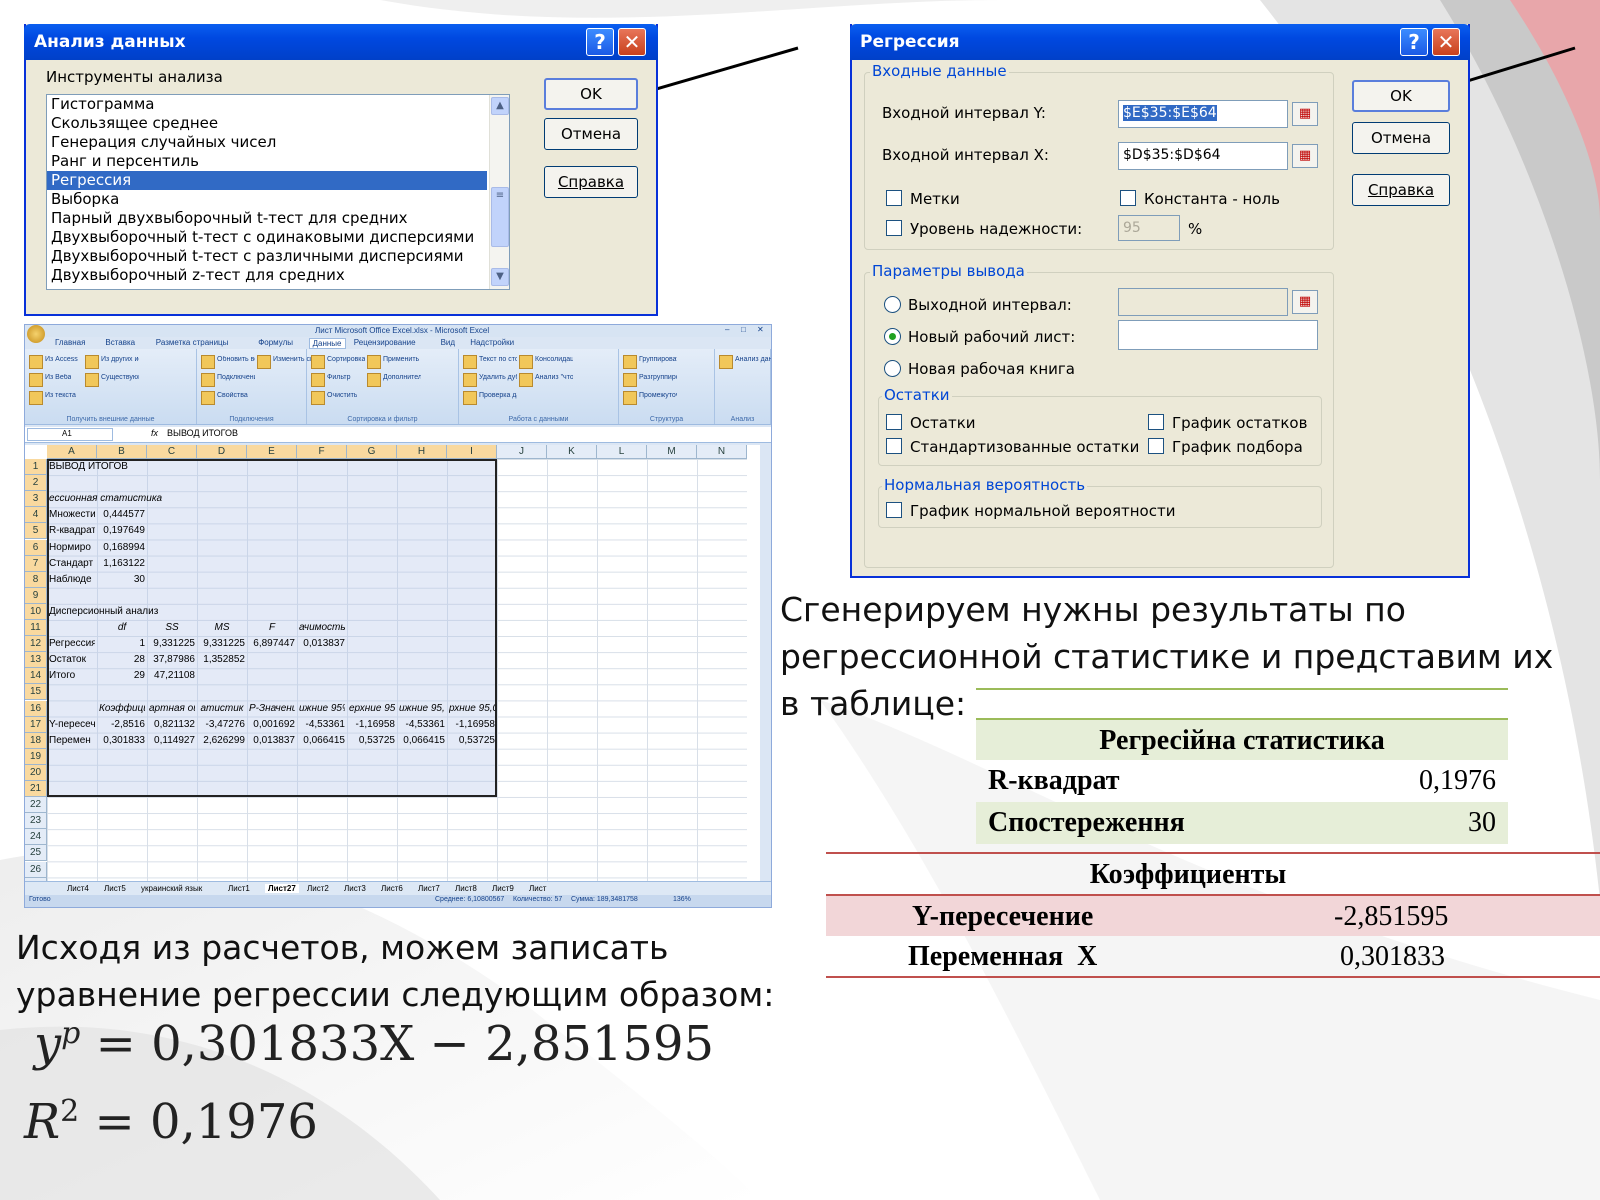  What do you see at coordinates (36, 821) in the screenshot?
I see `row-header: 23` at bounding box center [36, 821].